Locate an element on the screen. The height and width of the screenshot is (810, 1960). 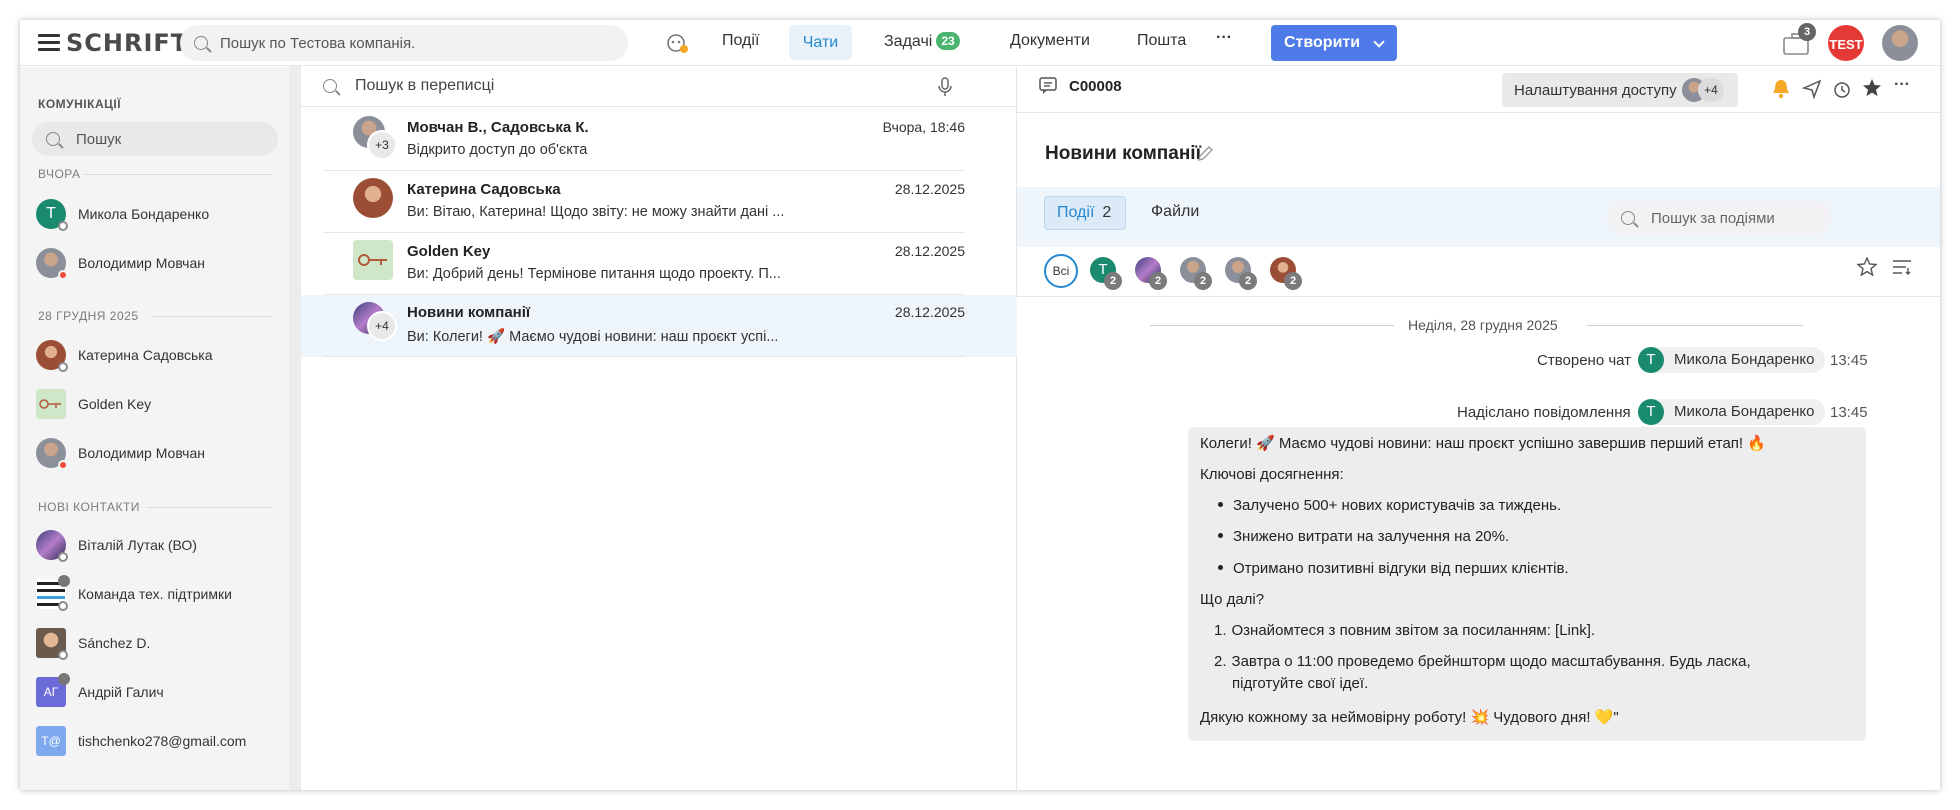
sidebar-search-placeholder: Пошук is located at coordinates (99, 139).